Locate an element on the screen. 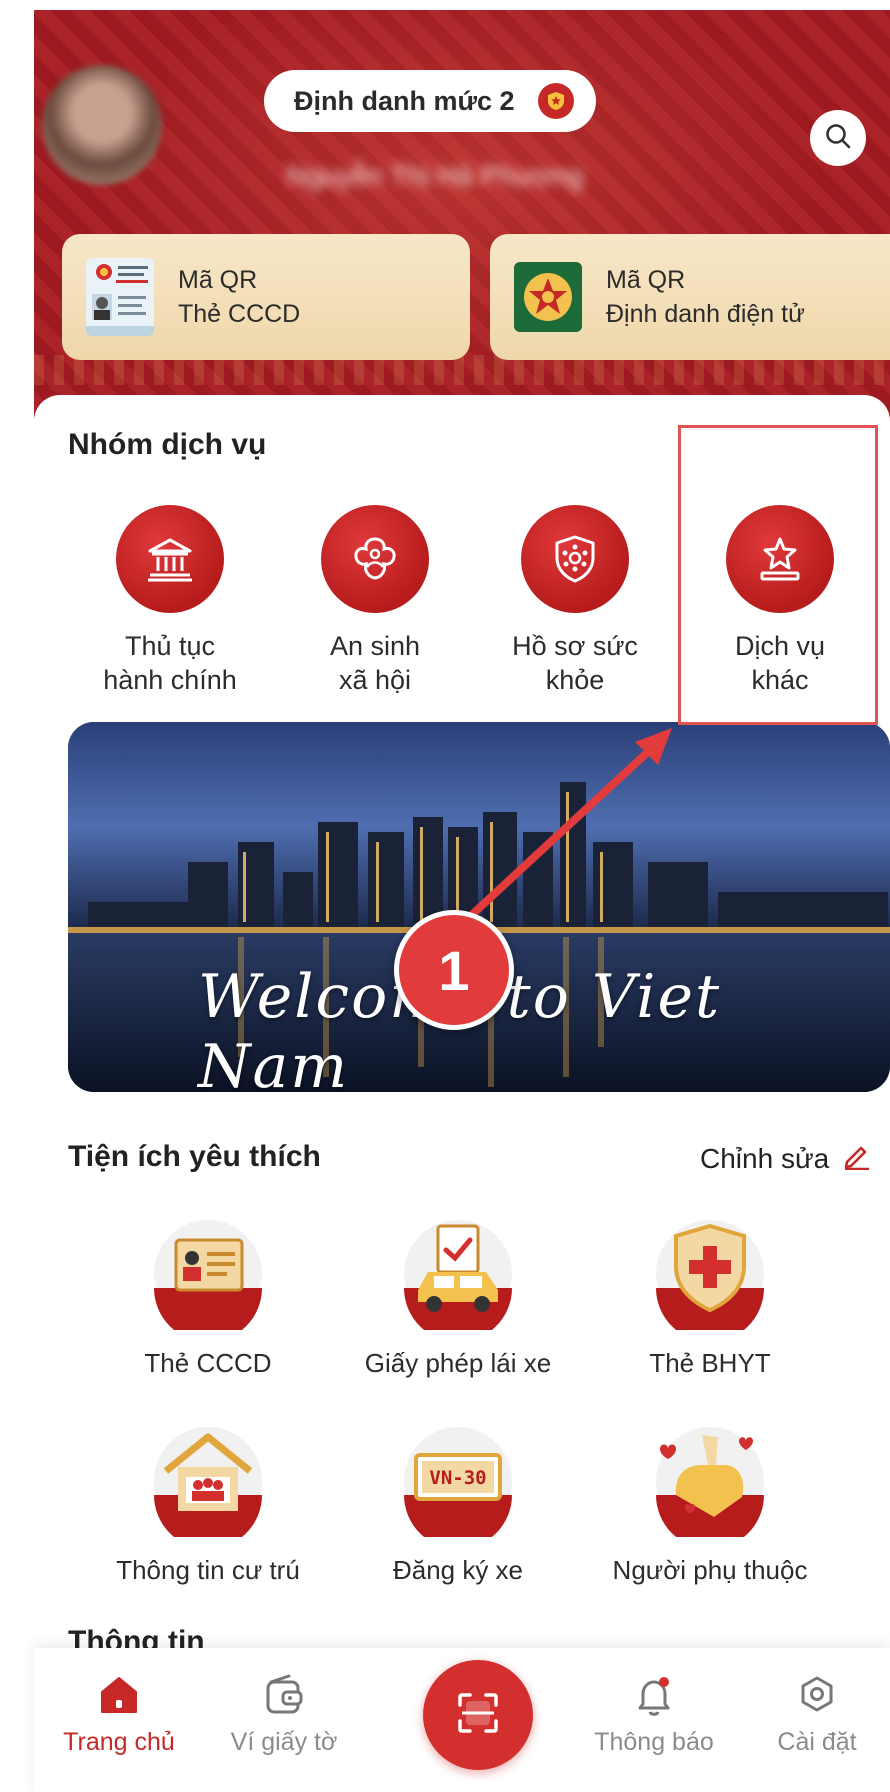 The image size is (890, 1792). nav-wallet: Ví giấy tờ is located at coordinates (284, 1712).